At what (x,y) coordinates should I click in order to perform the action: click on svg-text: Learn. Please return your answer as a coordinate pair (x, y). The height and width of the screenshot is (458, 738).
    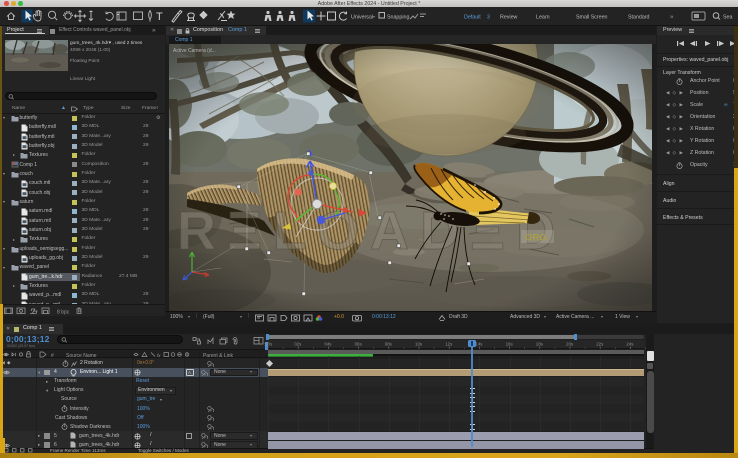
    Looking at the image, I should click on (543, 18).